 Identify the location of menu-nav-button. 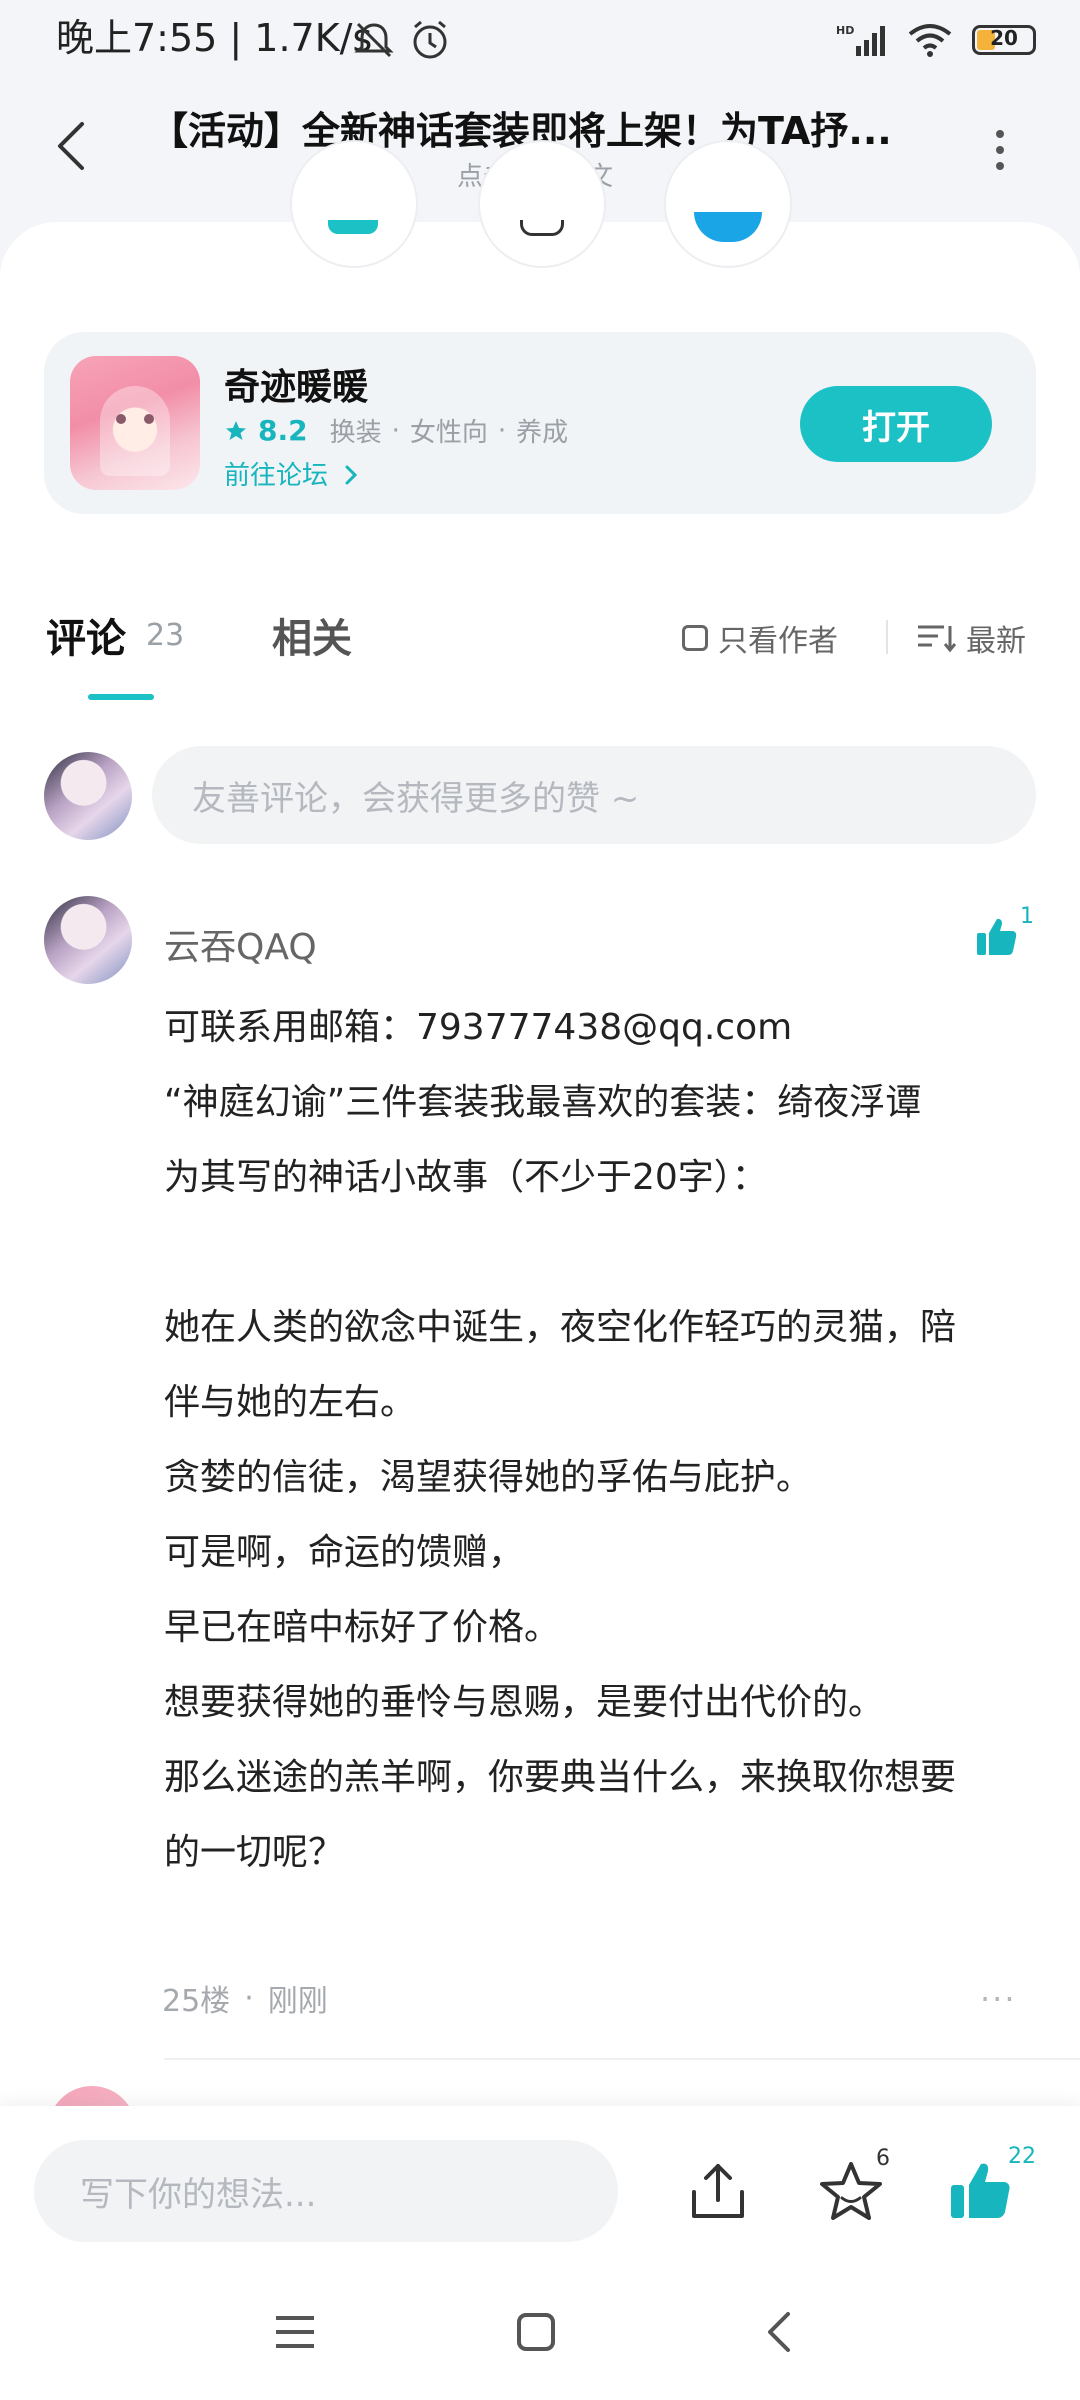
(295, 2334).